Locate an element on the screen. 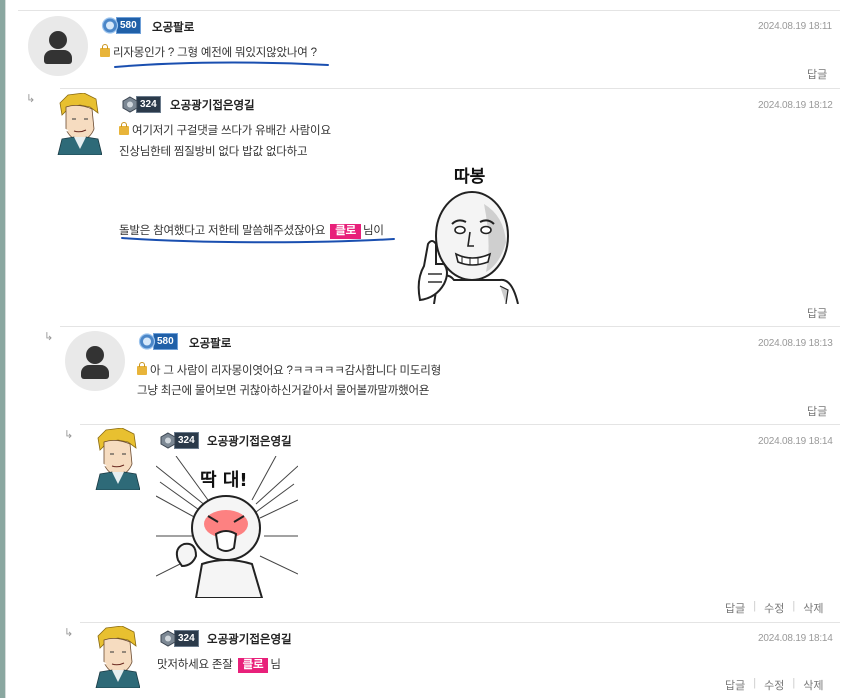 The image size is (850, 698). comment-line-text: 님 is located at coordinates (275, 665).